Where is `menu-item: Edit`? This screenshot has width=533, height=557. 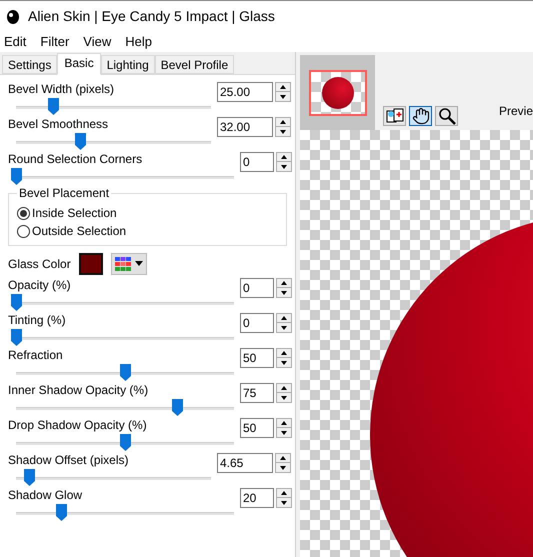
menu-item: Edit is located at coordinates (15, 42).